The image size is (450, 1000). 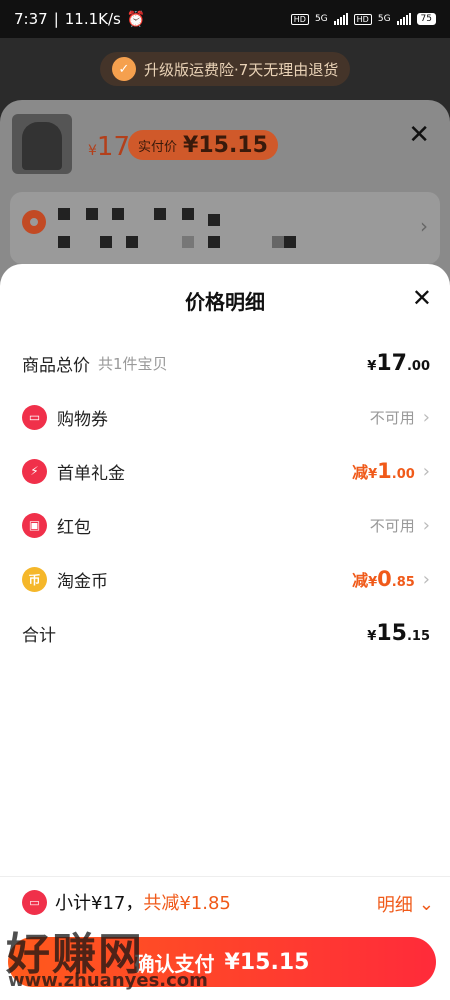 What do you see at coordinates (225, 471) in the screenshot?
I see `row-first-order-gift: ⚡ 首单礼金 减 ¥1.00 ›` at bounding box center [225, 471].